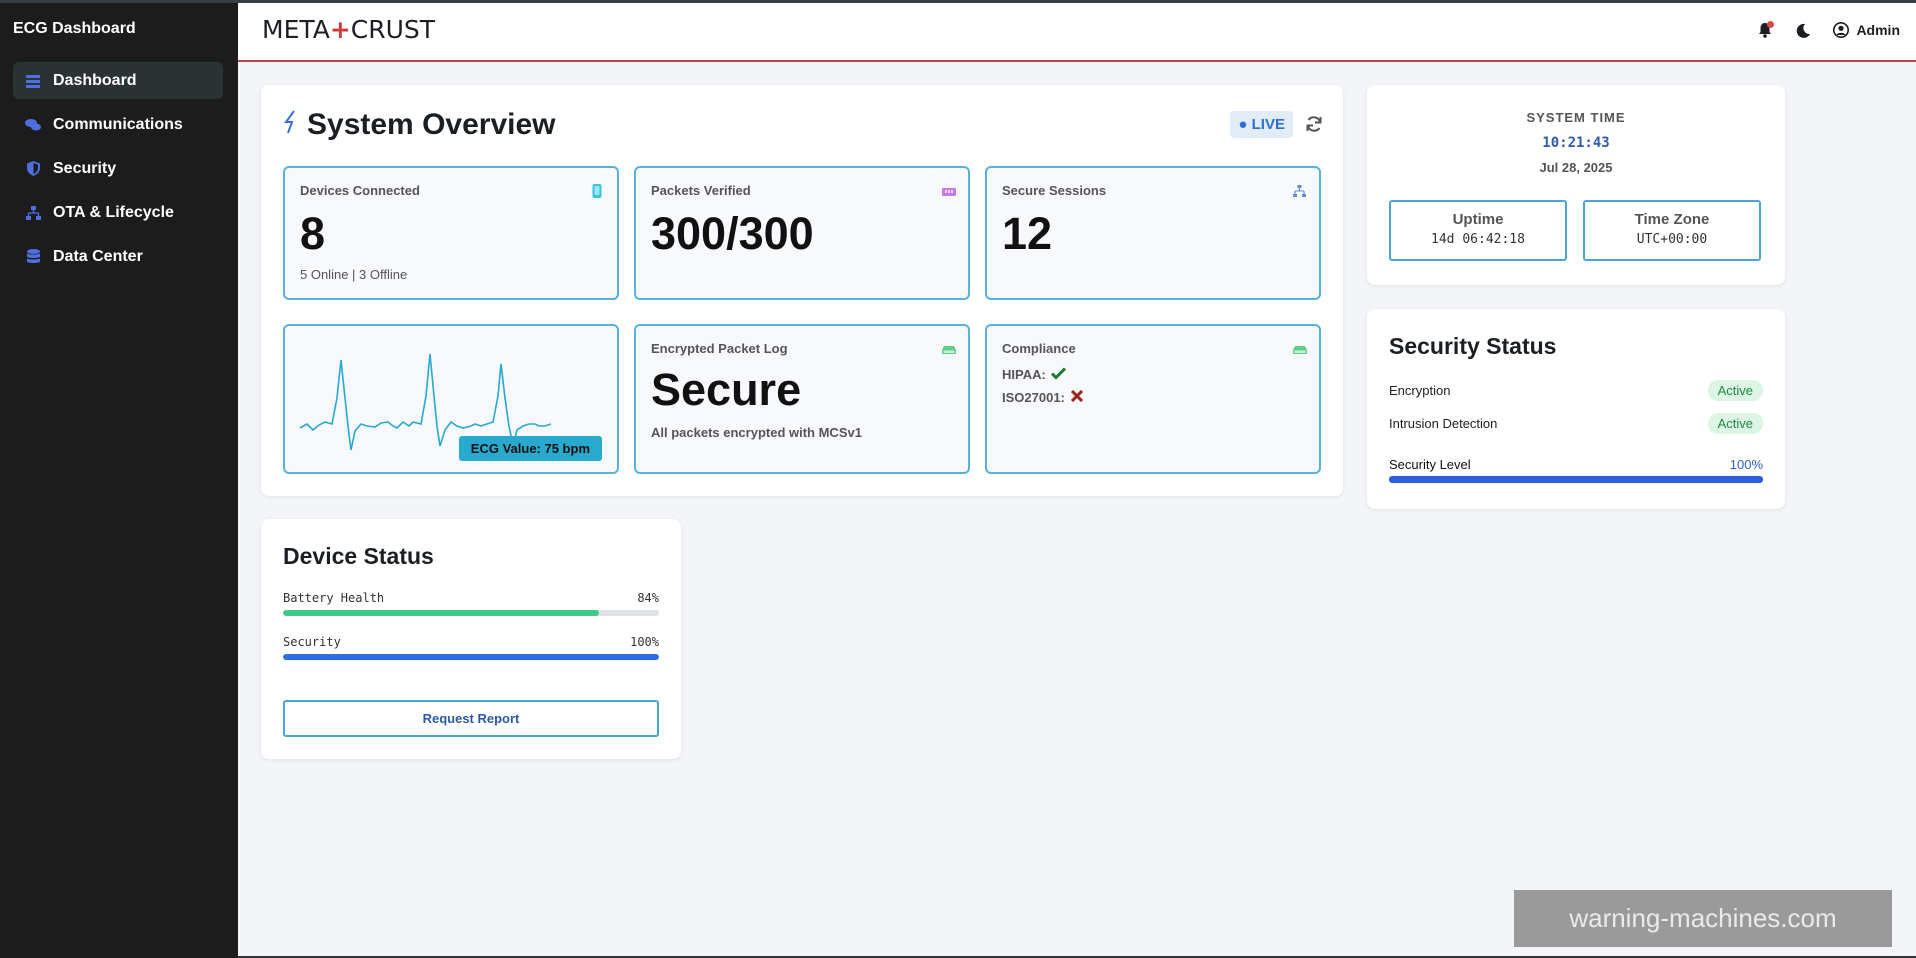  Describe the element at coordinates (1576, 470) in the screenshot. I see `security-level-row: Security Level 100%` at that location.